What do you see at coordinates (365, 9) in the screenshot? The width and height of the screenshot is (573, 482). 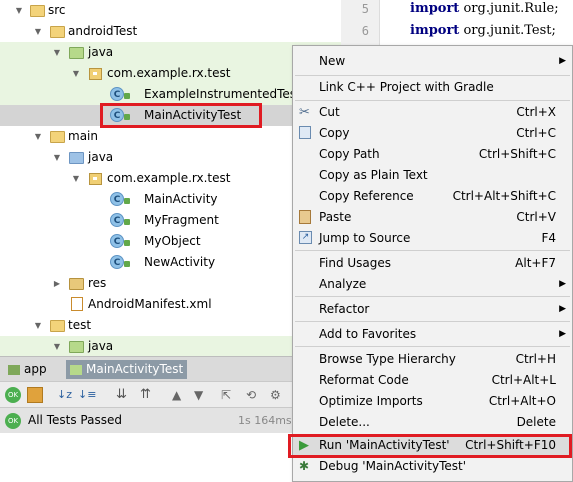 I see `line-number: 5` at bounding box center [365, 9].